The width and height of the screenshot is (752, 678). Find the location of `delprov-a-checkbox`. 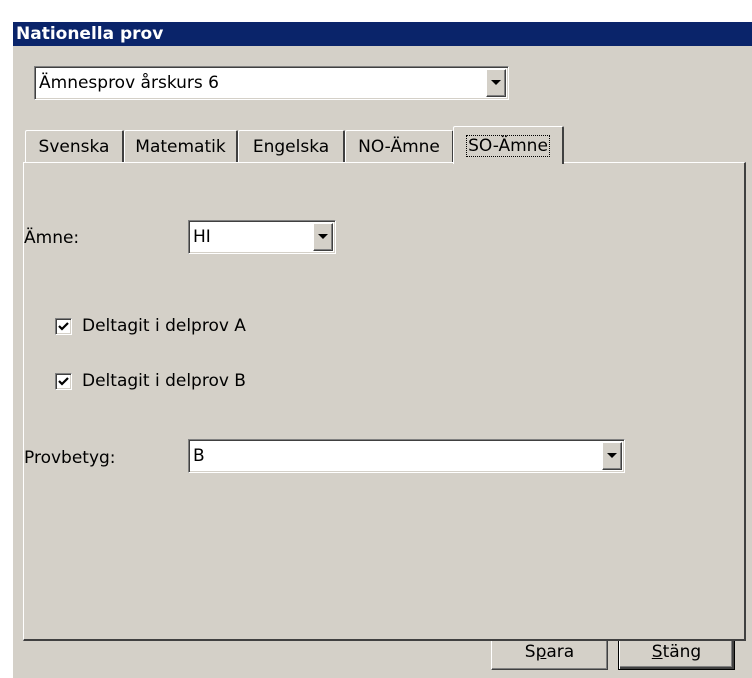

delprov-a-checkbox is located at coordinates (63, 326).